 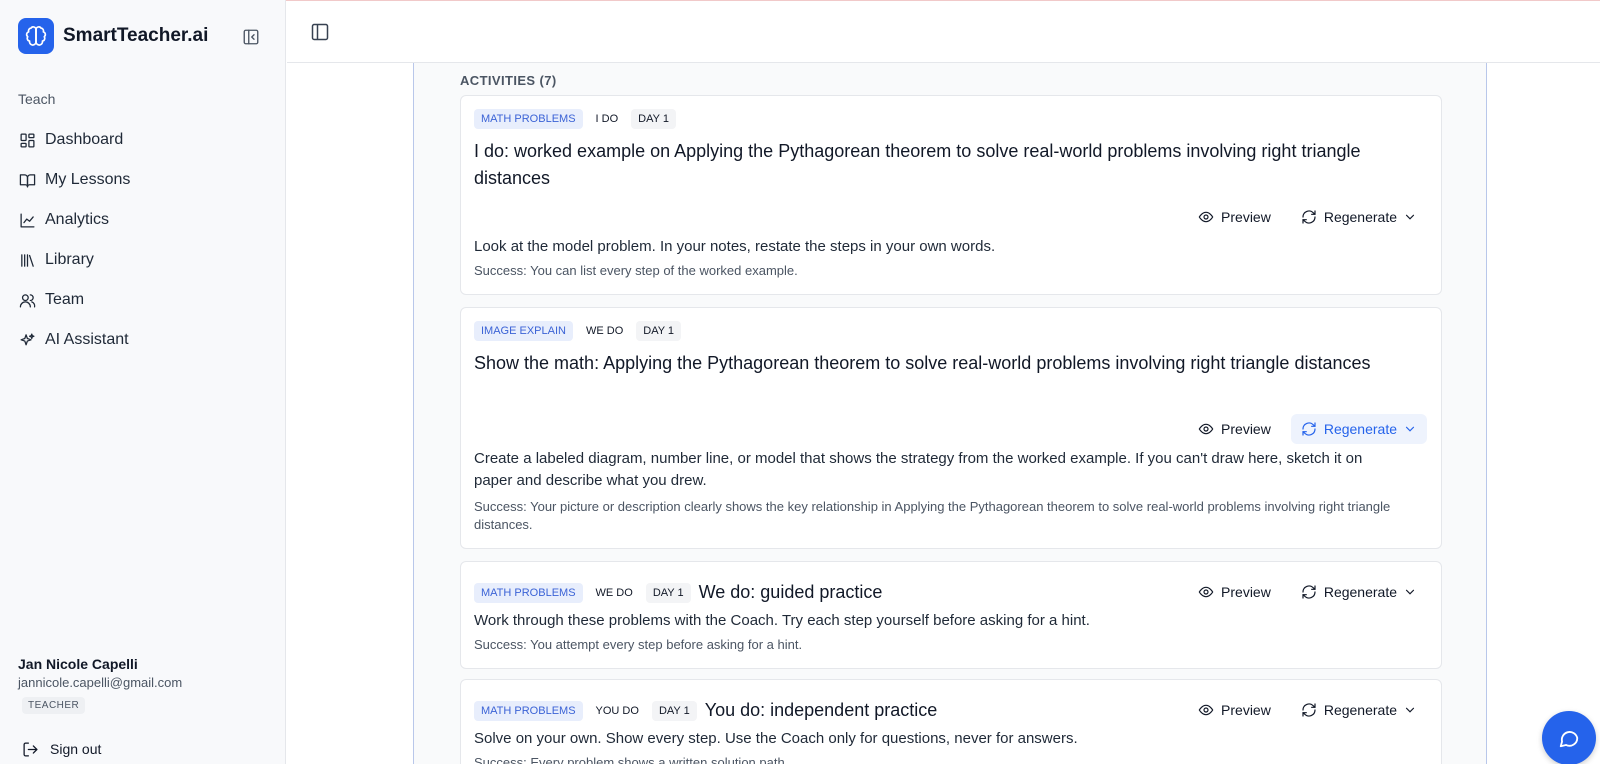 What do you see at coordinates (78, 664) in the screenshot?
I see `user-name: Jan Nicole Capelli` at bounding box center [78, 664].